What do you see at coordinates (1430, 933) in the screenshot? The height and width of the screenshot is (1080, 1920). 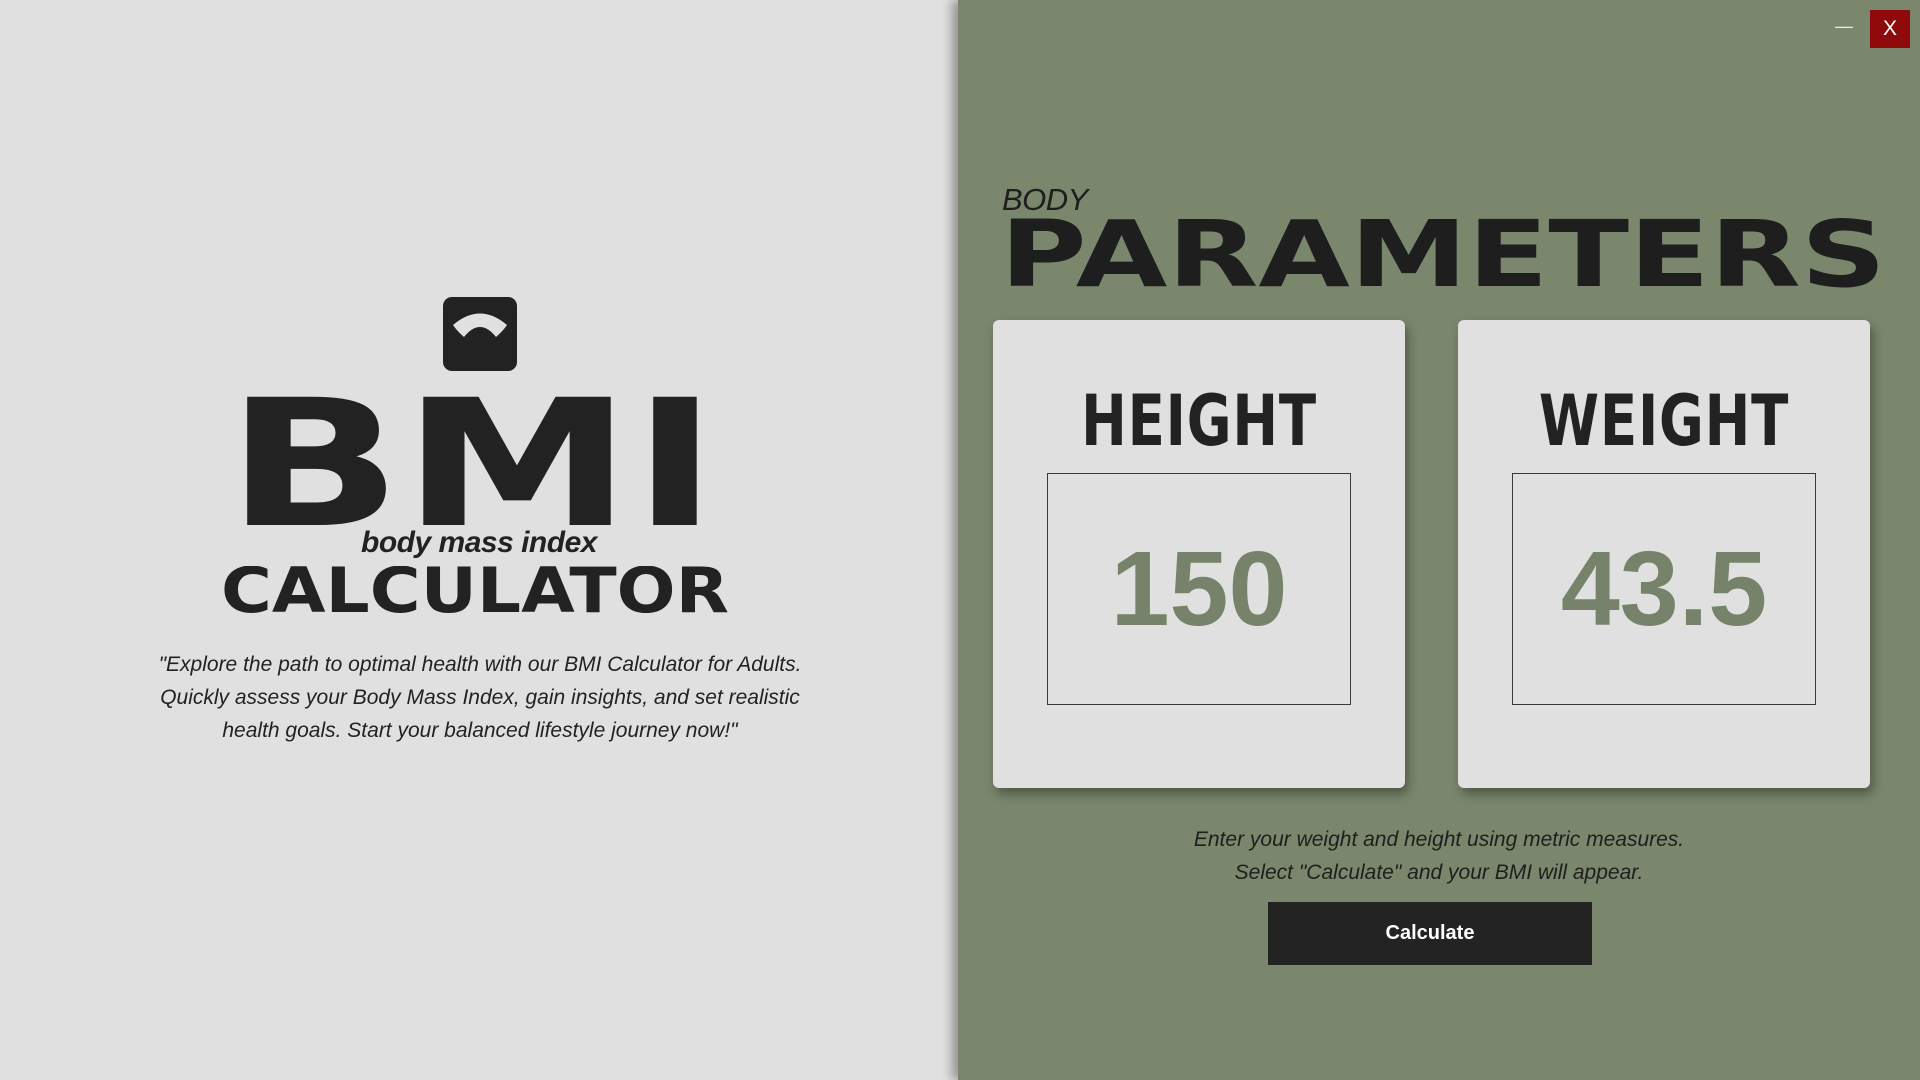 I see `calculate-button: Calculate` at bounding box center [1430, 933].